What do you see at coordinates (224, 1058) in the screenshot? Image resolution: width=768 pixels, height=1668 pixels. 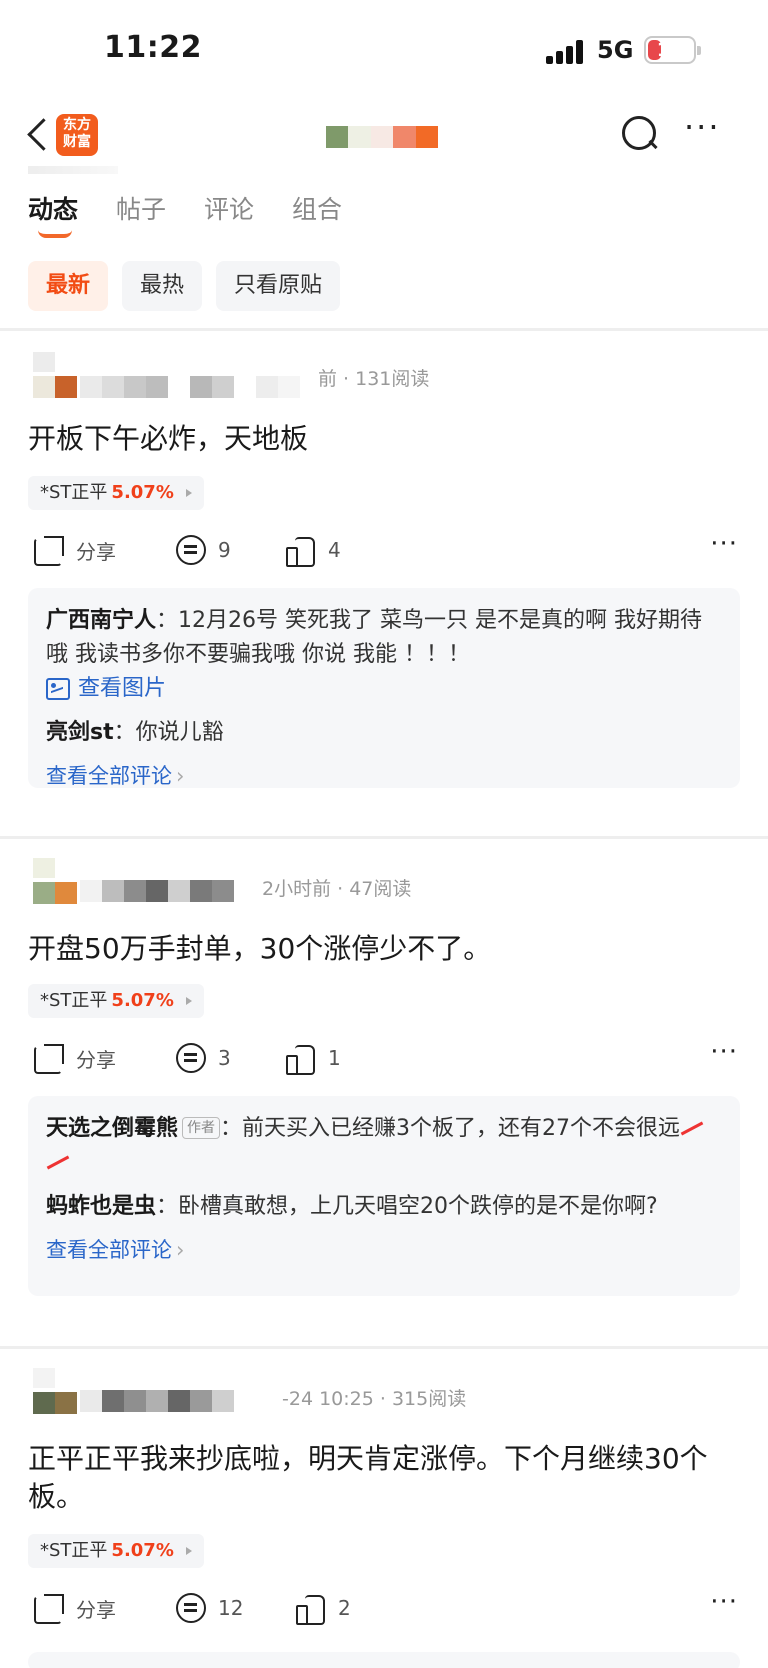 I see `comment-count: 3` at bounding box center [224, 1058].